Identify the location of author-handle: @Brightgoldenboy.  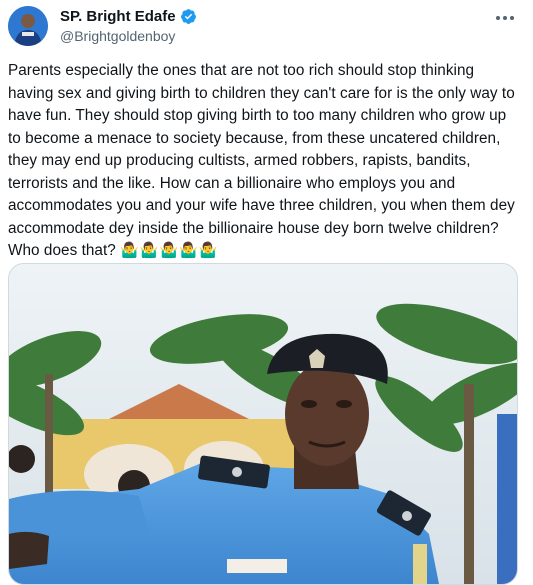
(117, 36).